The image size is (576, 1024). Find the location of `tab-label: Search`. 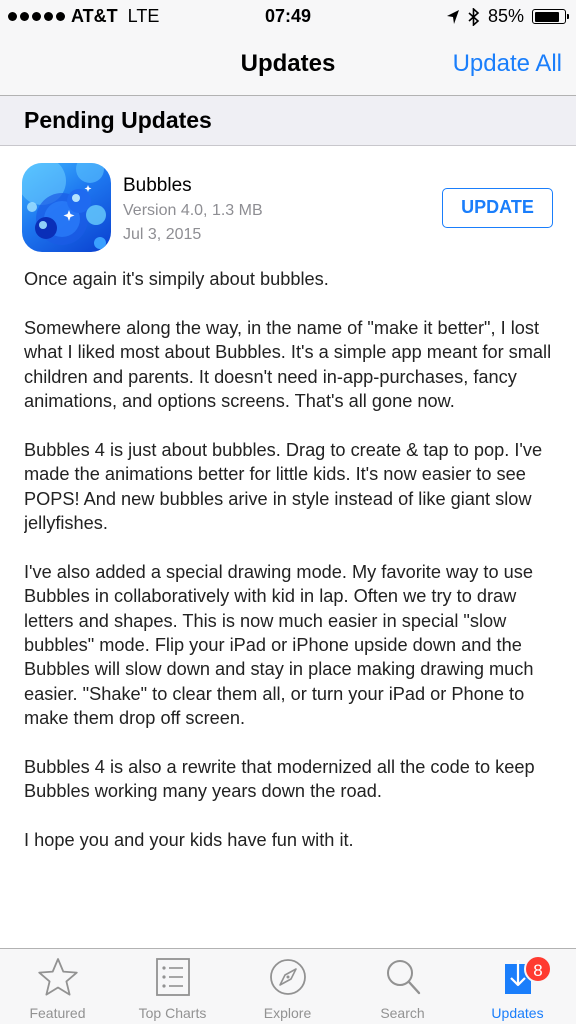

tab-label: Search is located at coordinates (402, 1013).